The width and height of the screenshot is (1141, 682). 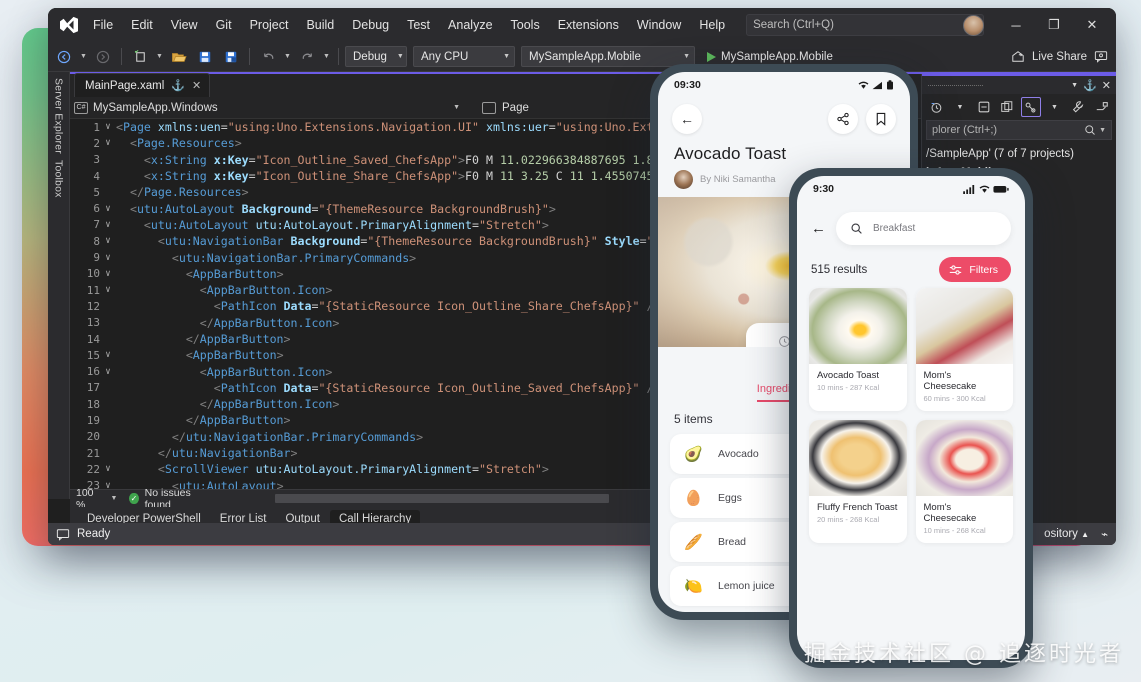 I want to click on collapse-all-icon, so click(x=983, y=107).